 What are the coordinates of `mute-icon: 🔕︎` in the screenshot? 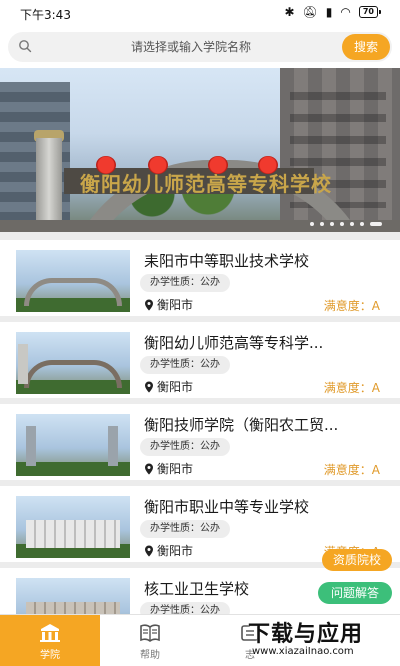 It's located at (310, 12).